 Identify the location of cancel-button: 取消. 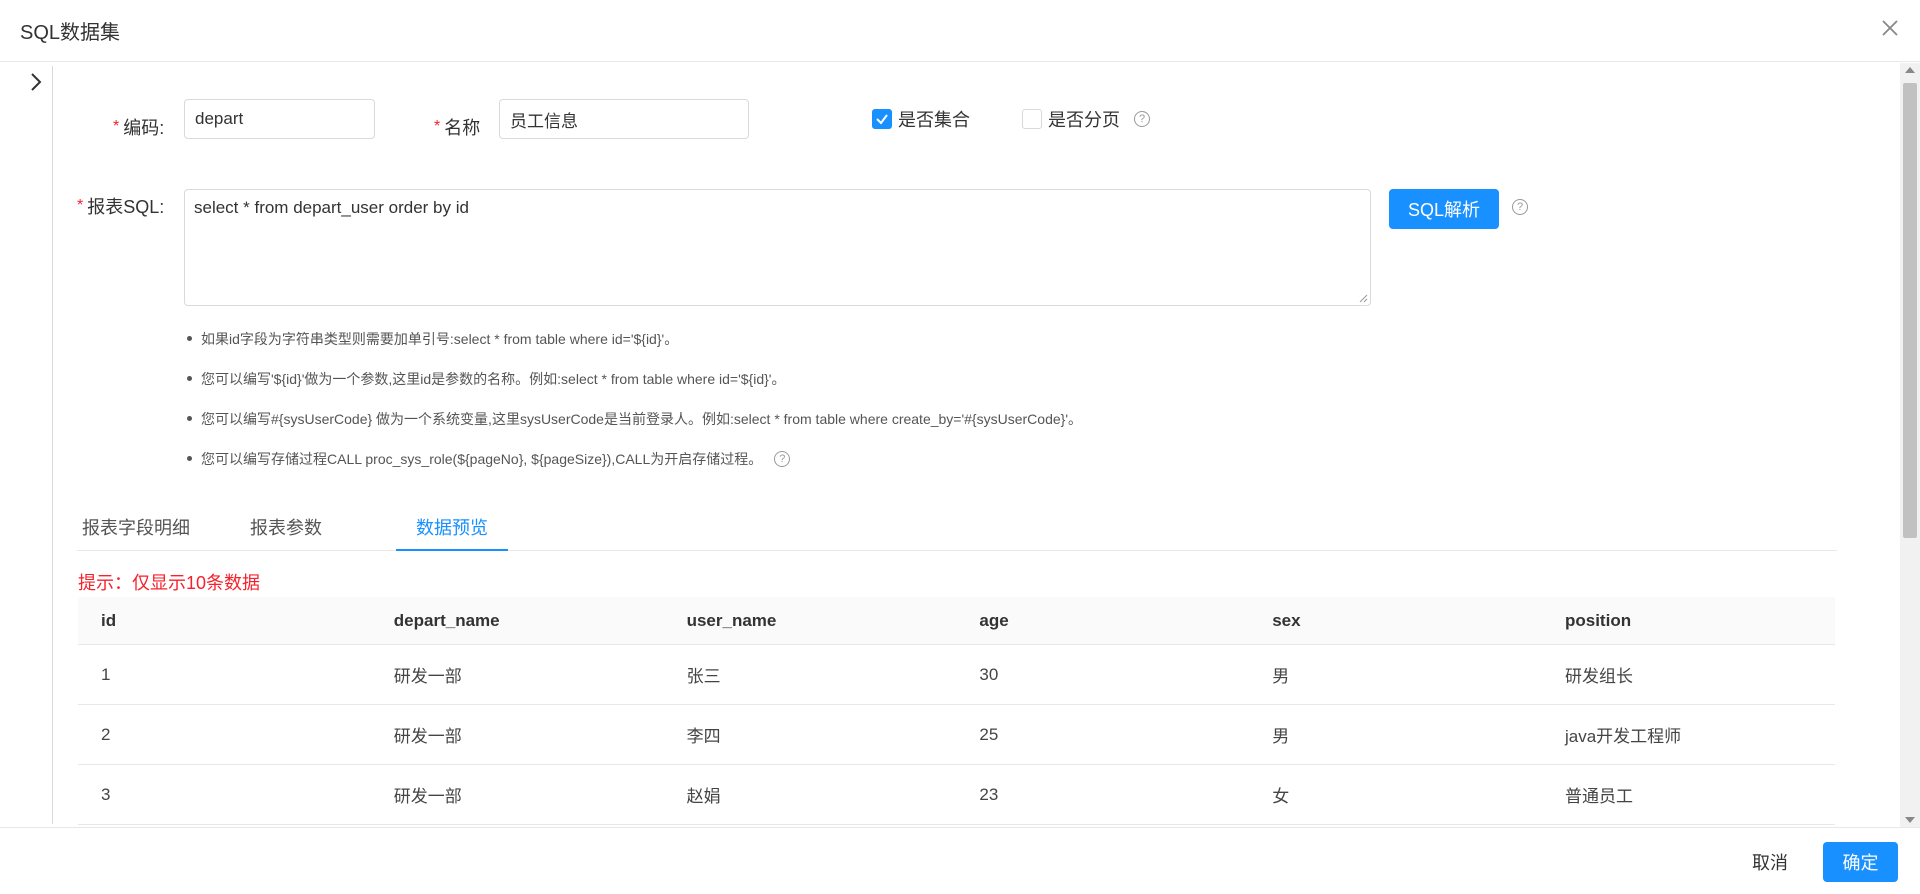
(1770, 862).